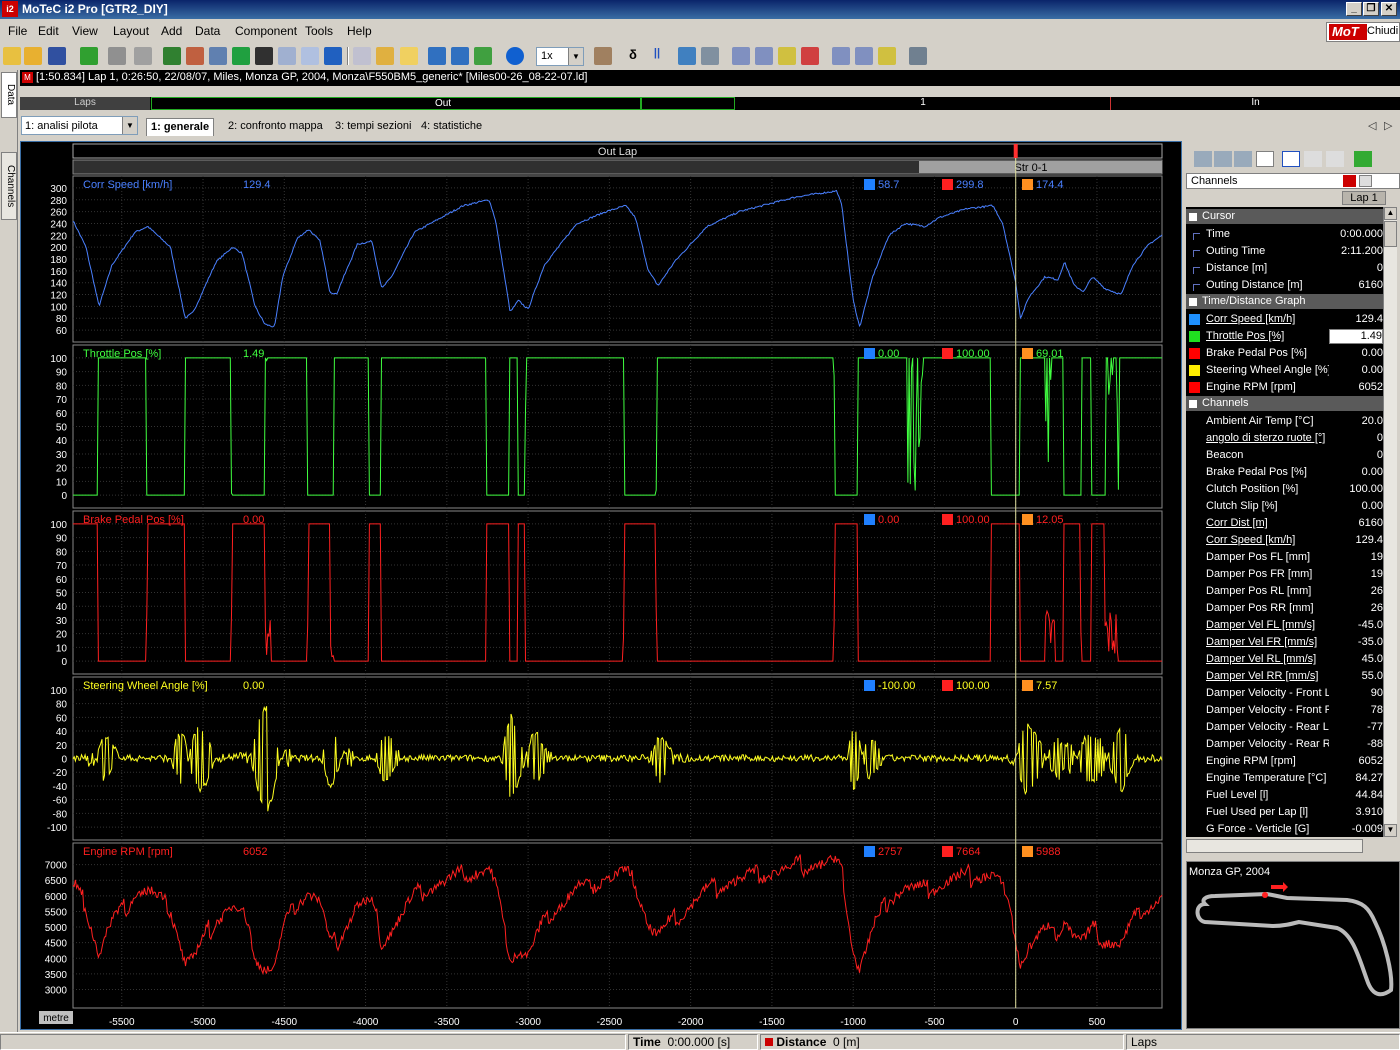  What do you see at coordinates (1390, 522) in the screenshot?
I see `channel-list-scrollbar: ▲ ▼` at bounding box center [1390, 522].